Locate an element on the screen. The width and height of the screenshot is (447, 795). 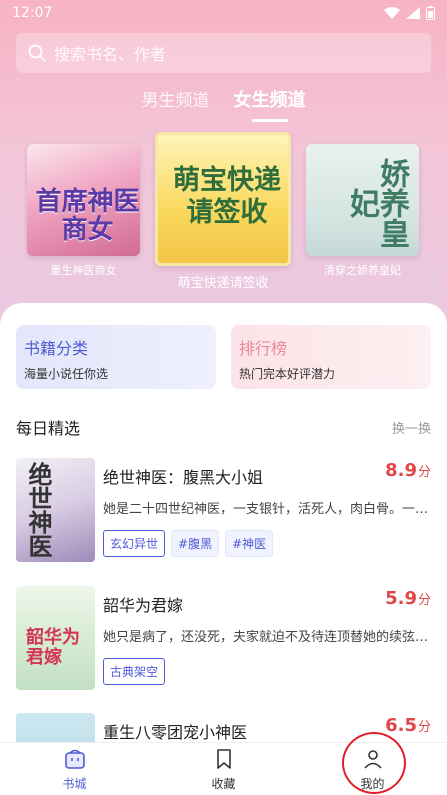
featured-book-1: 首席神医商女 重生神医商女 is located at coordinates (83, 211).